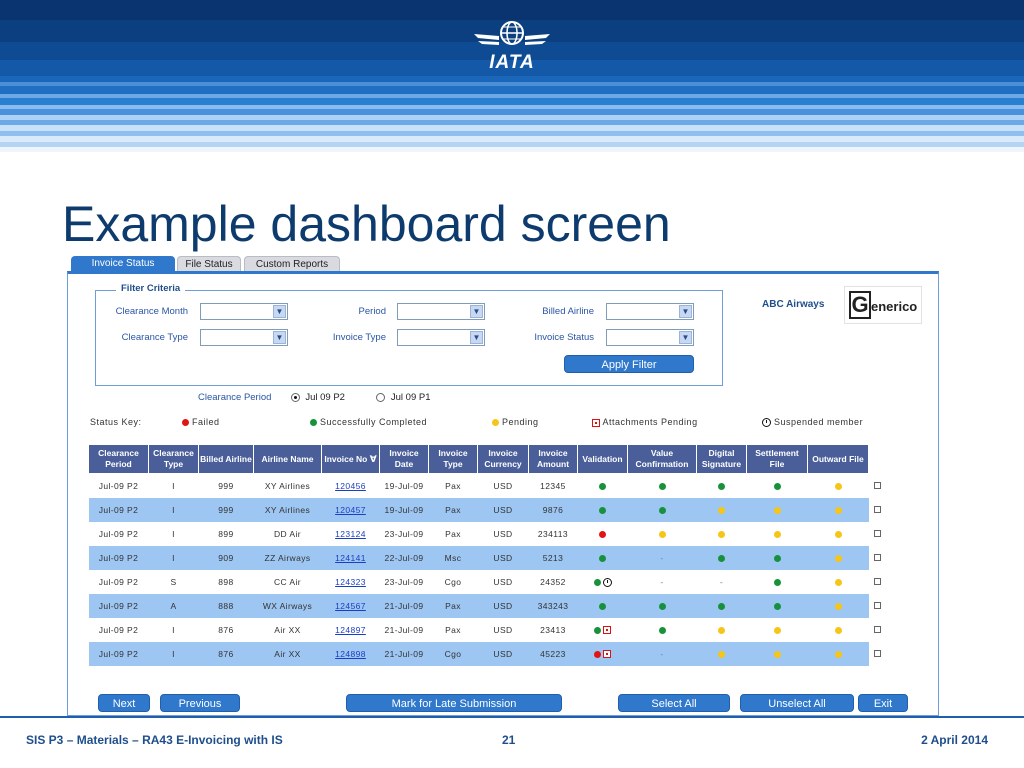  Describe the element at coordinates (503, 459) in the screenshot. I see `col-invoice-currency: Invoice Currency` at that location.